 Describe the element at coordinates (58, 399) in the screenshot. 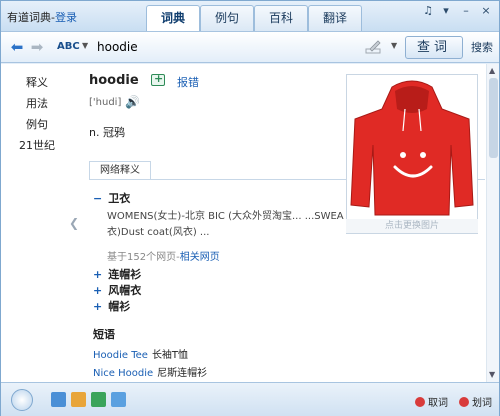

I see `wordbook-icon` at that location.